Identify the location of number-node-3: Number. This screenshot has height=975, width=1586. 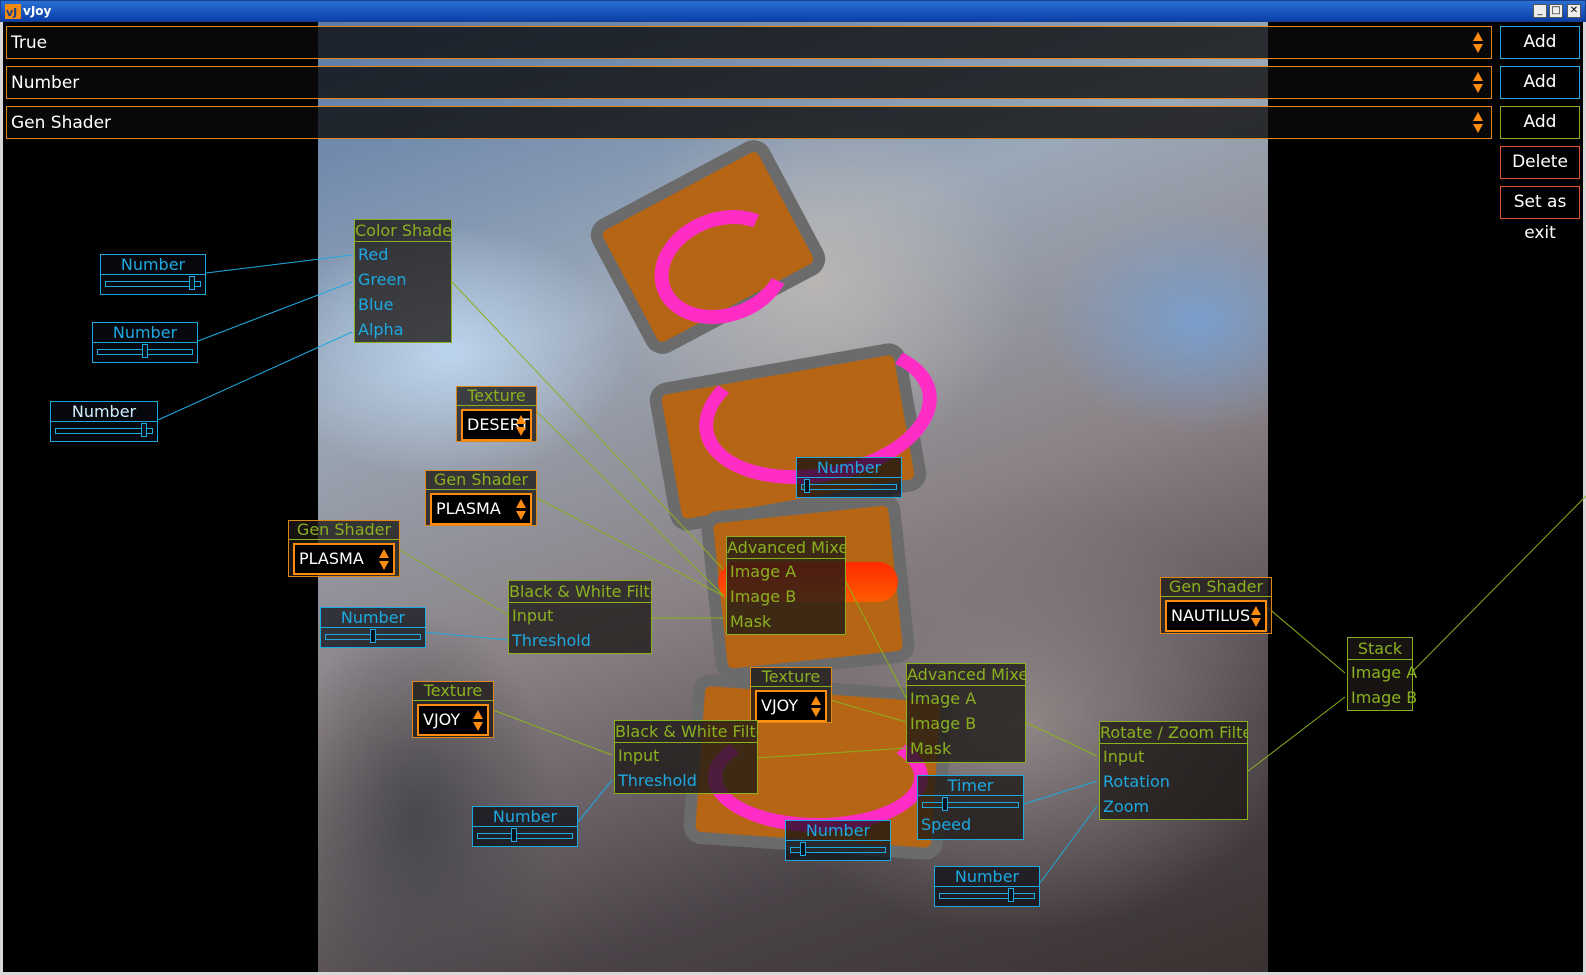
(104, 421).